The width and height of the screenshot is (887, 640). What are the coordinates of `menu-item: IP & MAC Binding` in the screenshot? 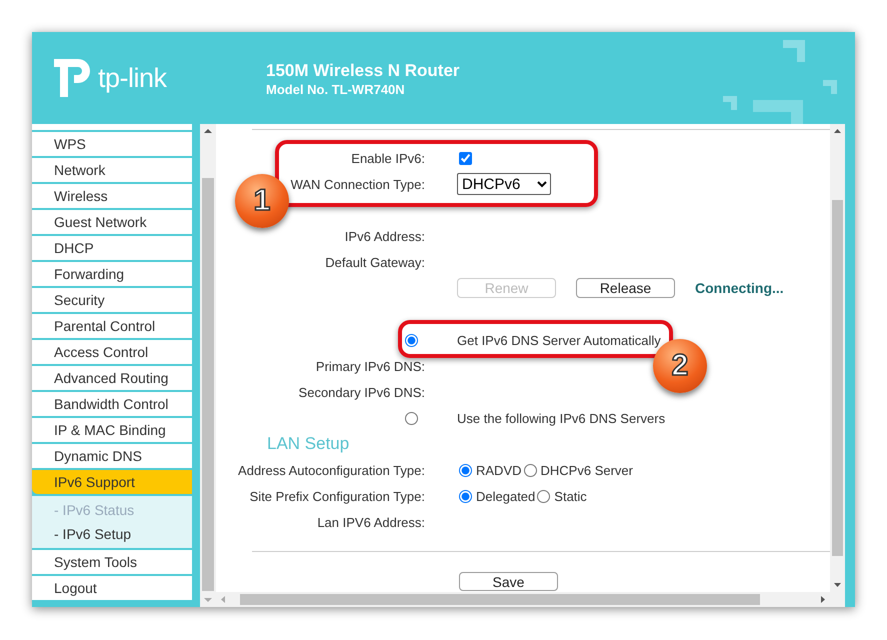 It's located at (112, 430).